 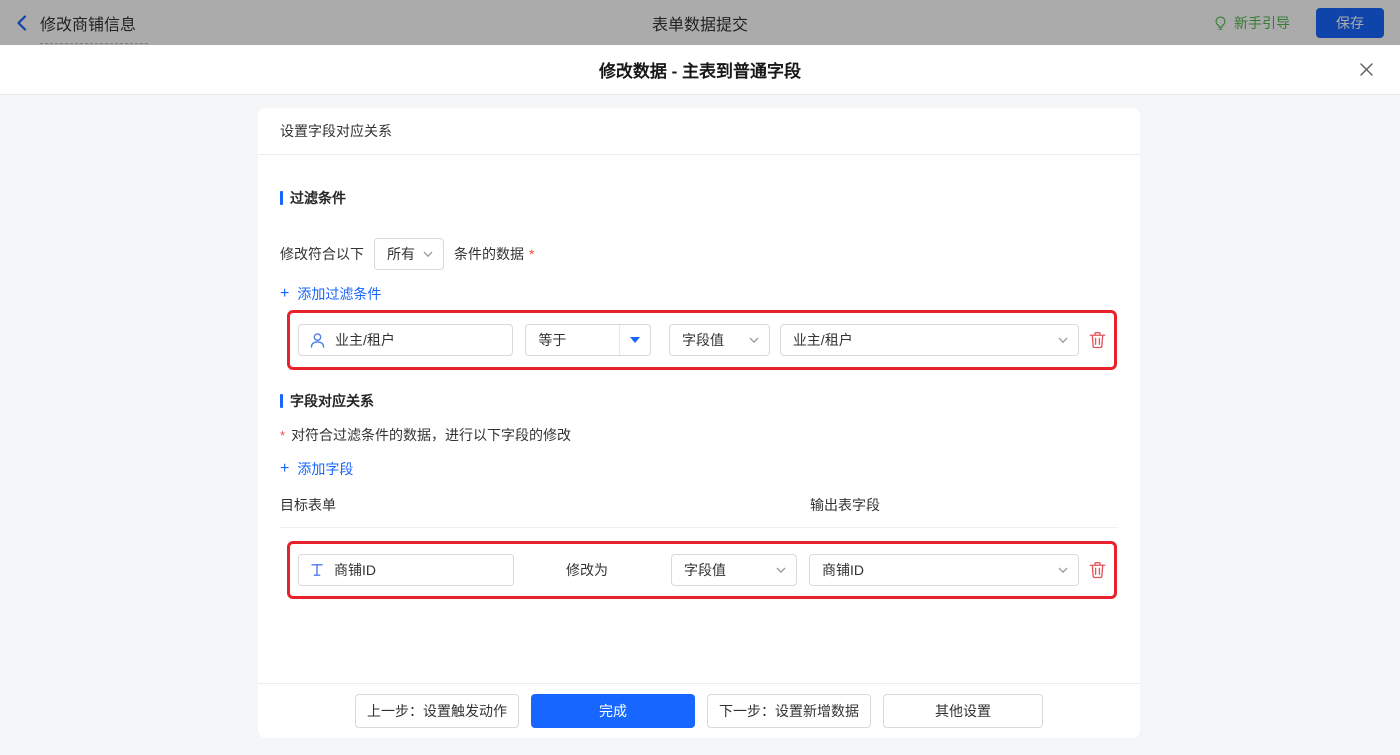 What do you see at coordinates (613, 711) in the screenshot?
I see `done-button: 完成` at bounding box center [613, 711].